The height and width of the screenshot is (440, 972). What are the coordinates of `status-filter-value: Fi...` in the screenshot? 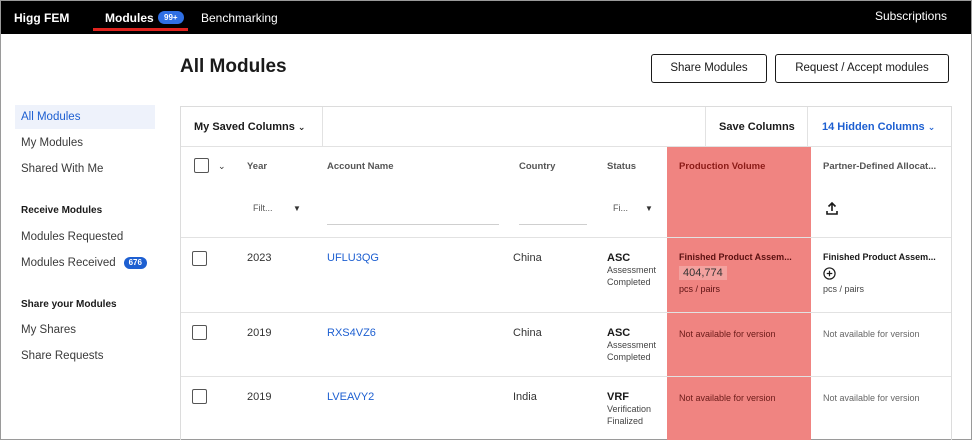 It's located at (620, 208).